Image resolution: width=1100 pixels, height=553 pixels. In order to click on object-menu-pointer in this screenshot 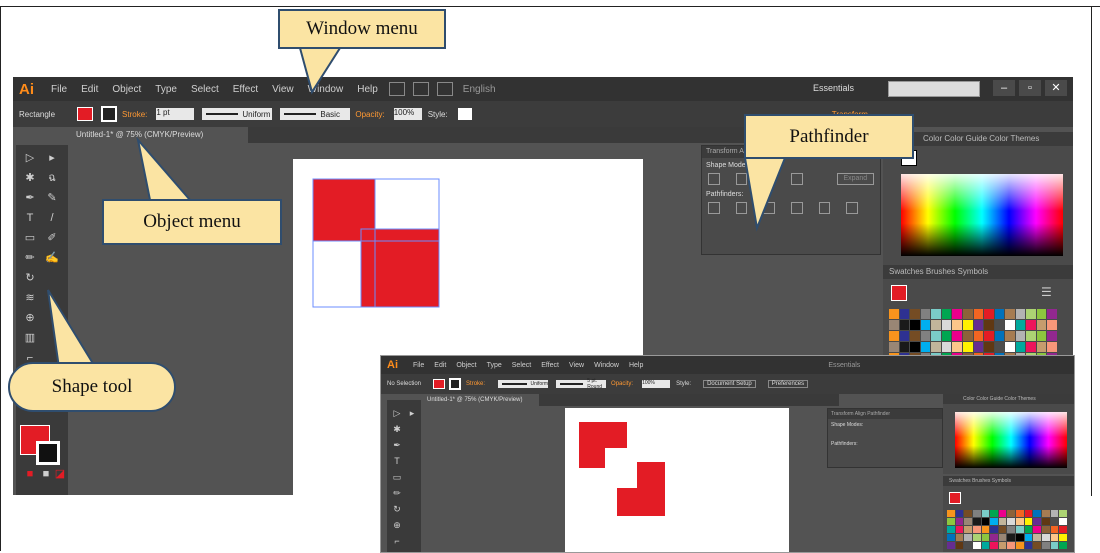, I will do `click(164, 168)`.